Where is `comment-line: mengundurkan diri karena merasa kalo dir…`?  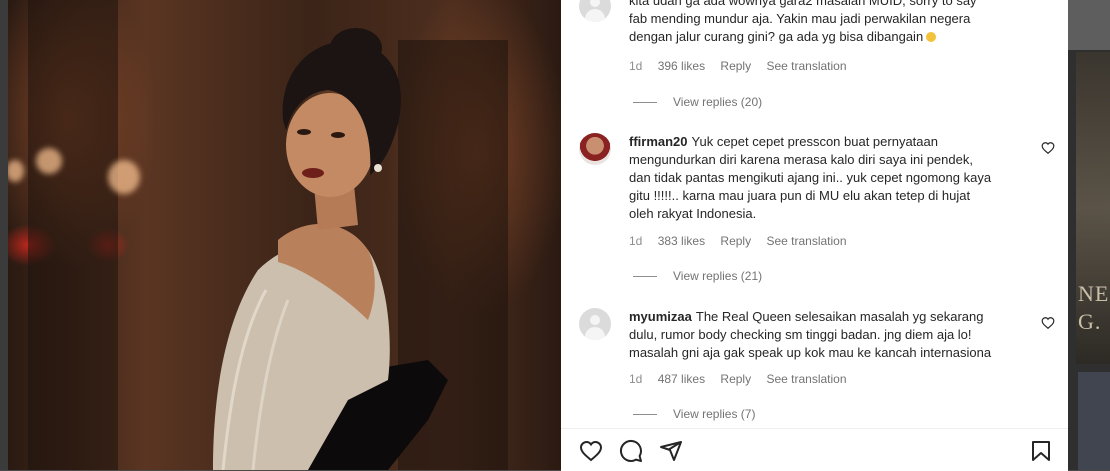
comment-line: mengundurkan diri karena merasa kalo dir… is located at coordinates (801, 159).